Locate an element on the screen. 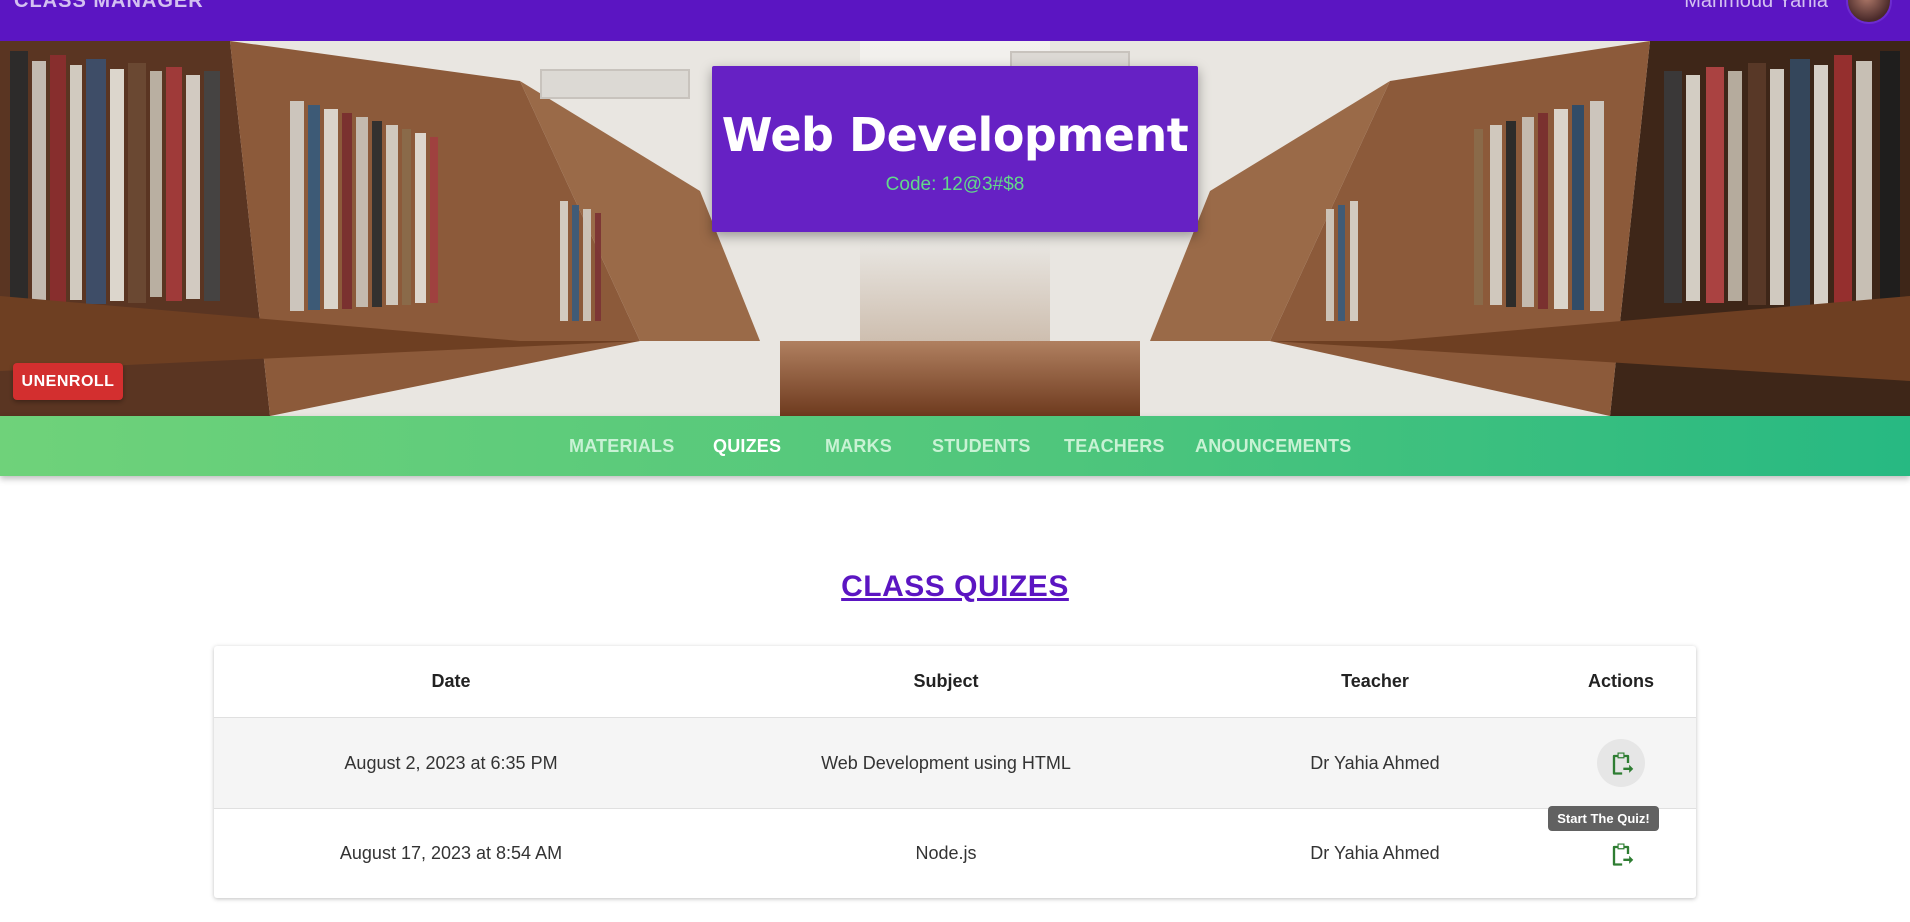  section-title: CLASS QUIZES is located at coordinates (955, 587).